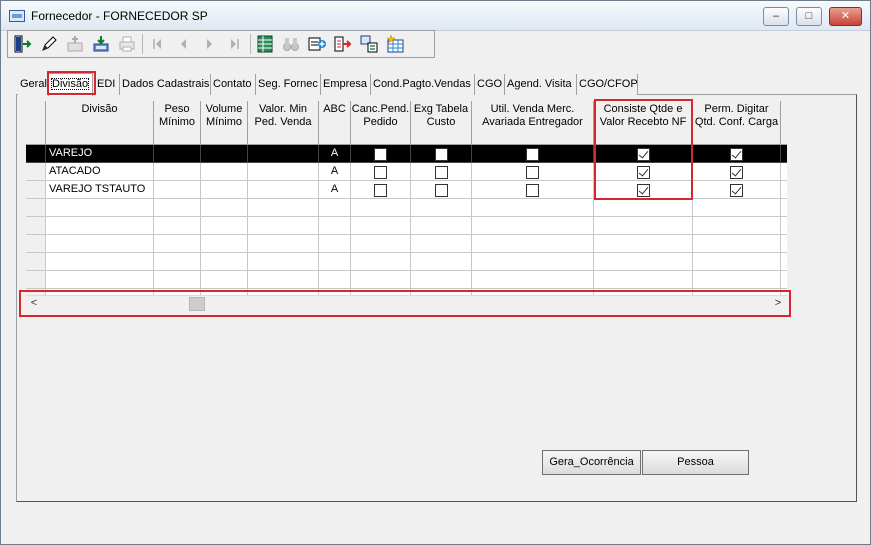 The height and width of the screenshot is (545, 871). Describe the element at coordinates (100, 172) in the screenshot. I see `cell-divisao: ATACADO` at that location.